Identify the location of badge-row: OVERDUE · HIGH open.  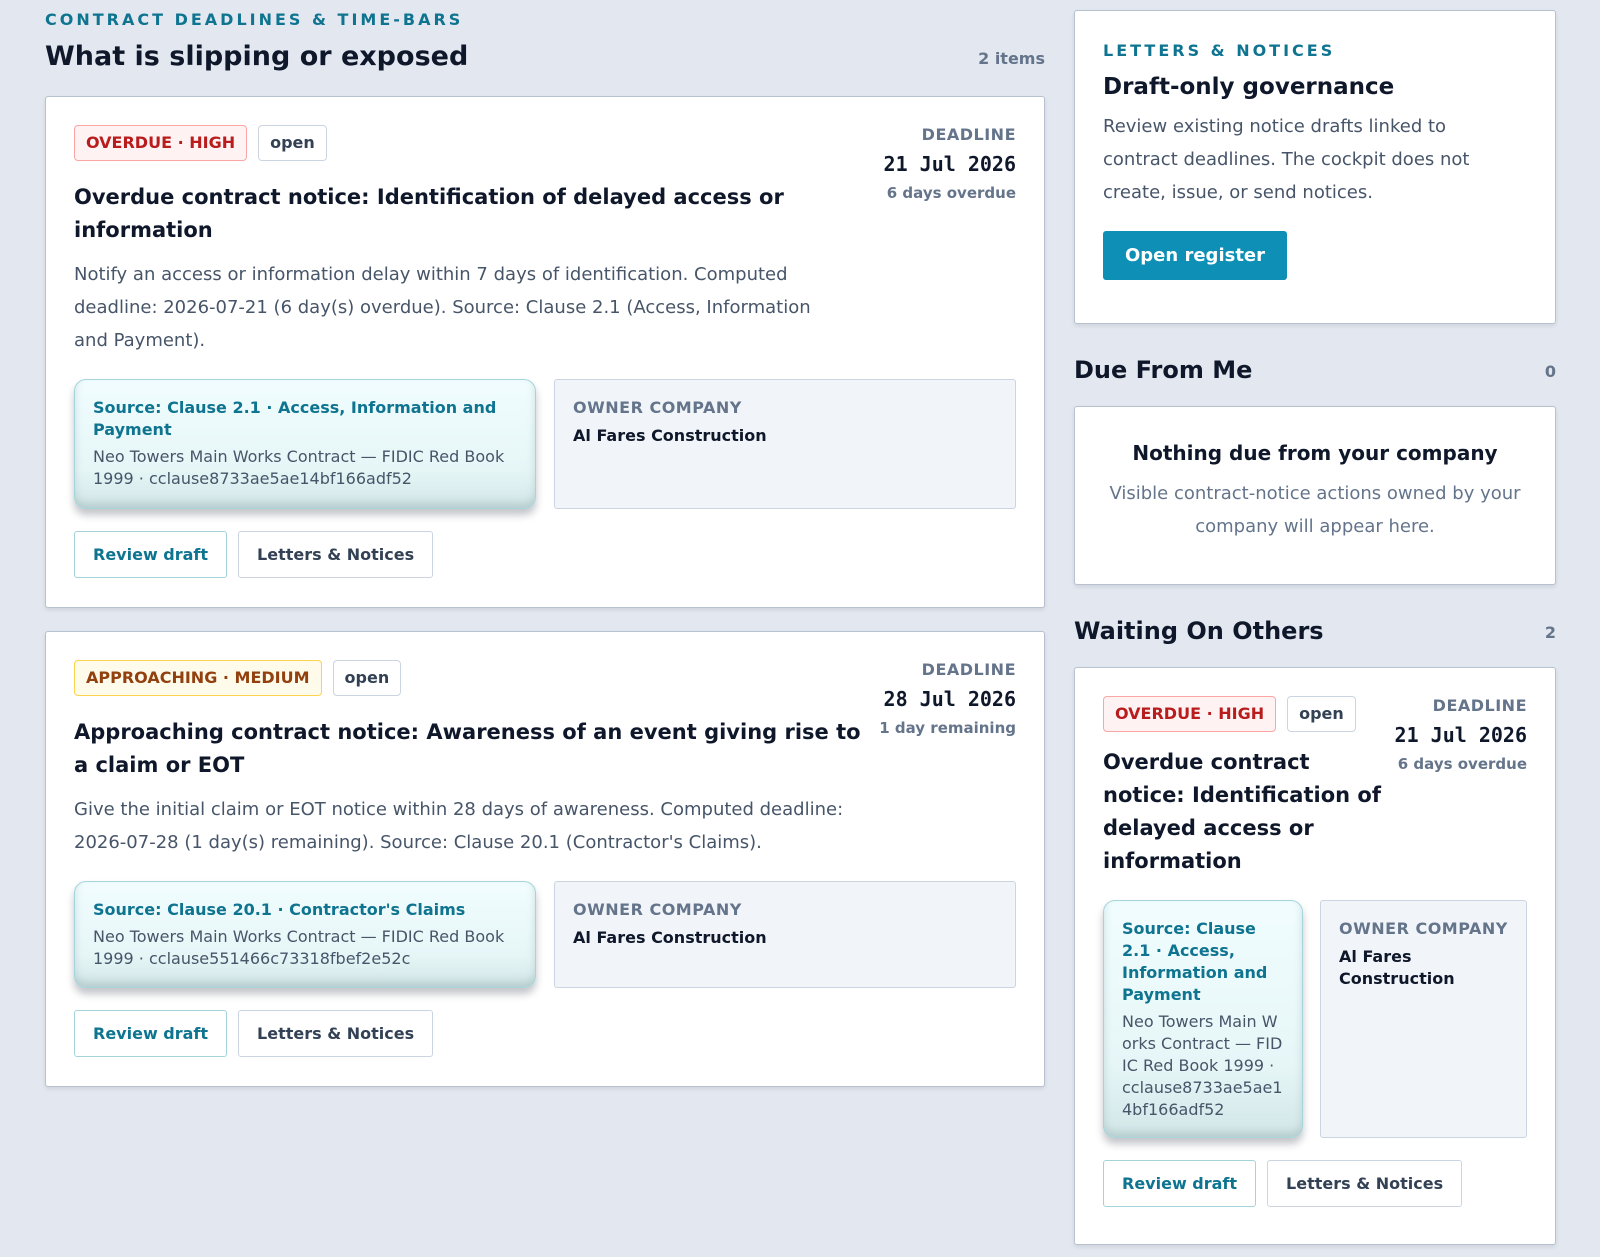
(545, 143).